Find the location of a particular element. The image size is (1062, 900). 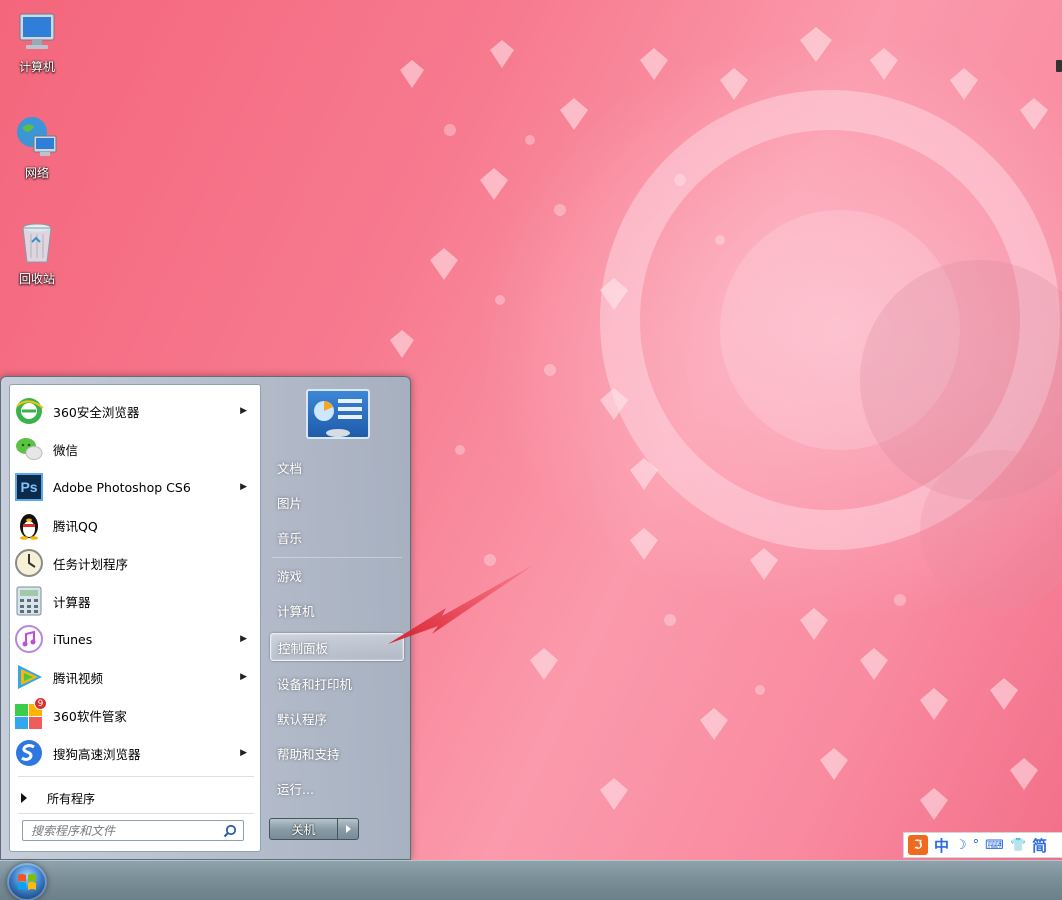

place-computer: 计算机 is located at coordinates (337, 610).